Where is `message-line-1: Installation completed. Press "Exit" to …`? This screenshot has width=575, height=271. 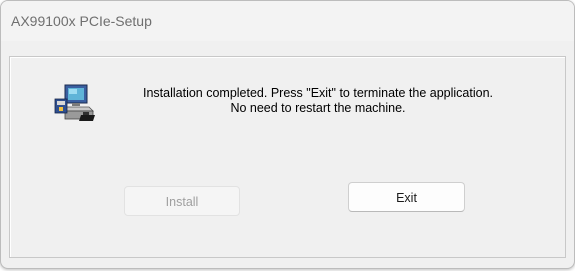
message-line-1: Installation completed. Press "Exit" to … is located at coordinates (318, 93).